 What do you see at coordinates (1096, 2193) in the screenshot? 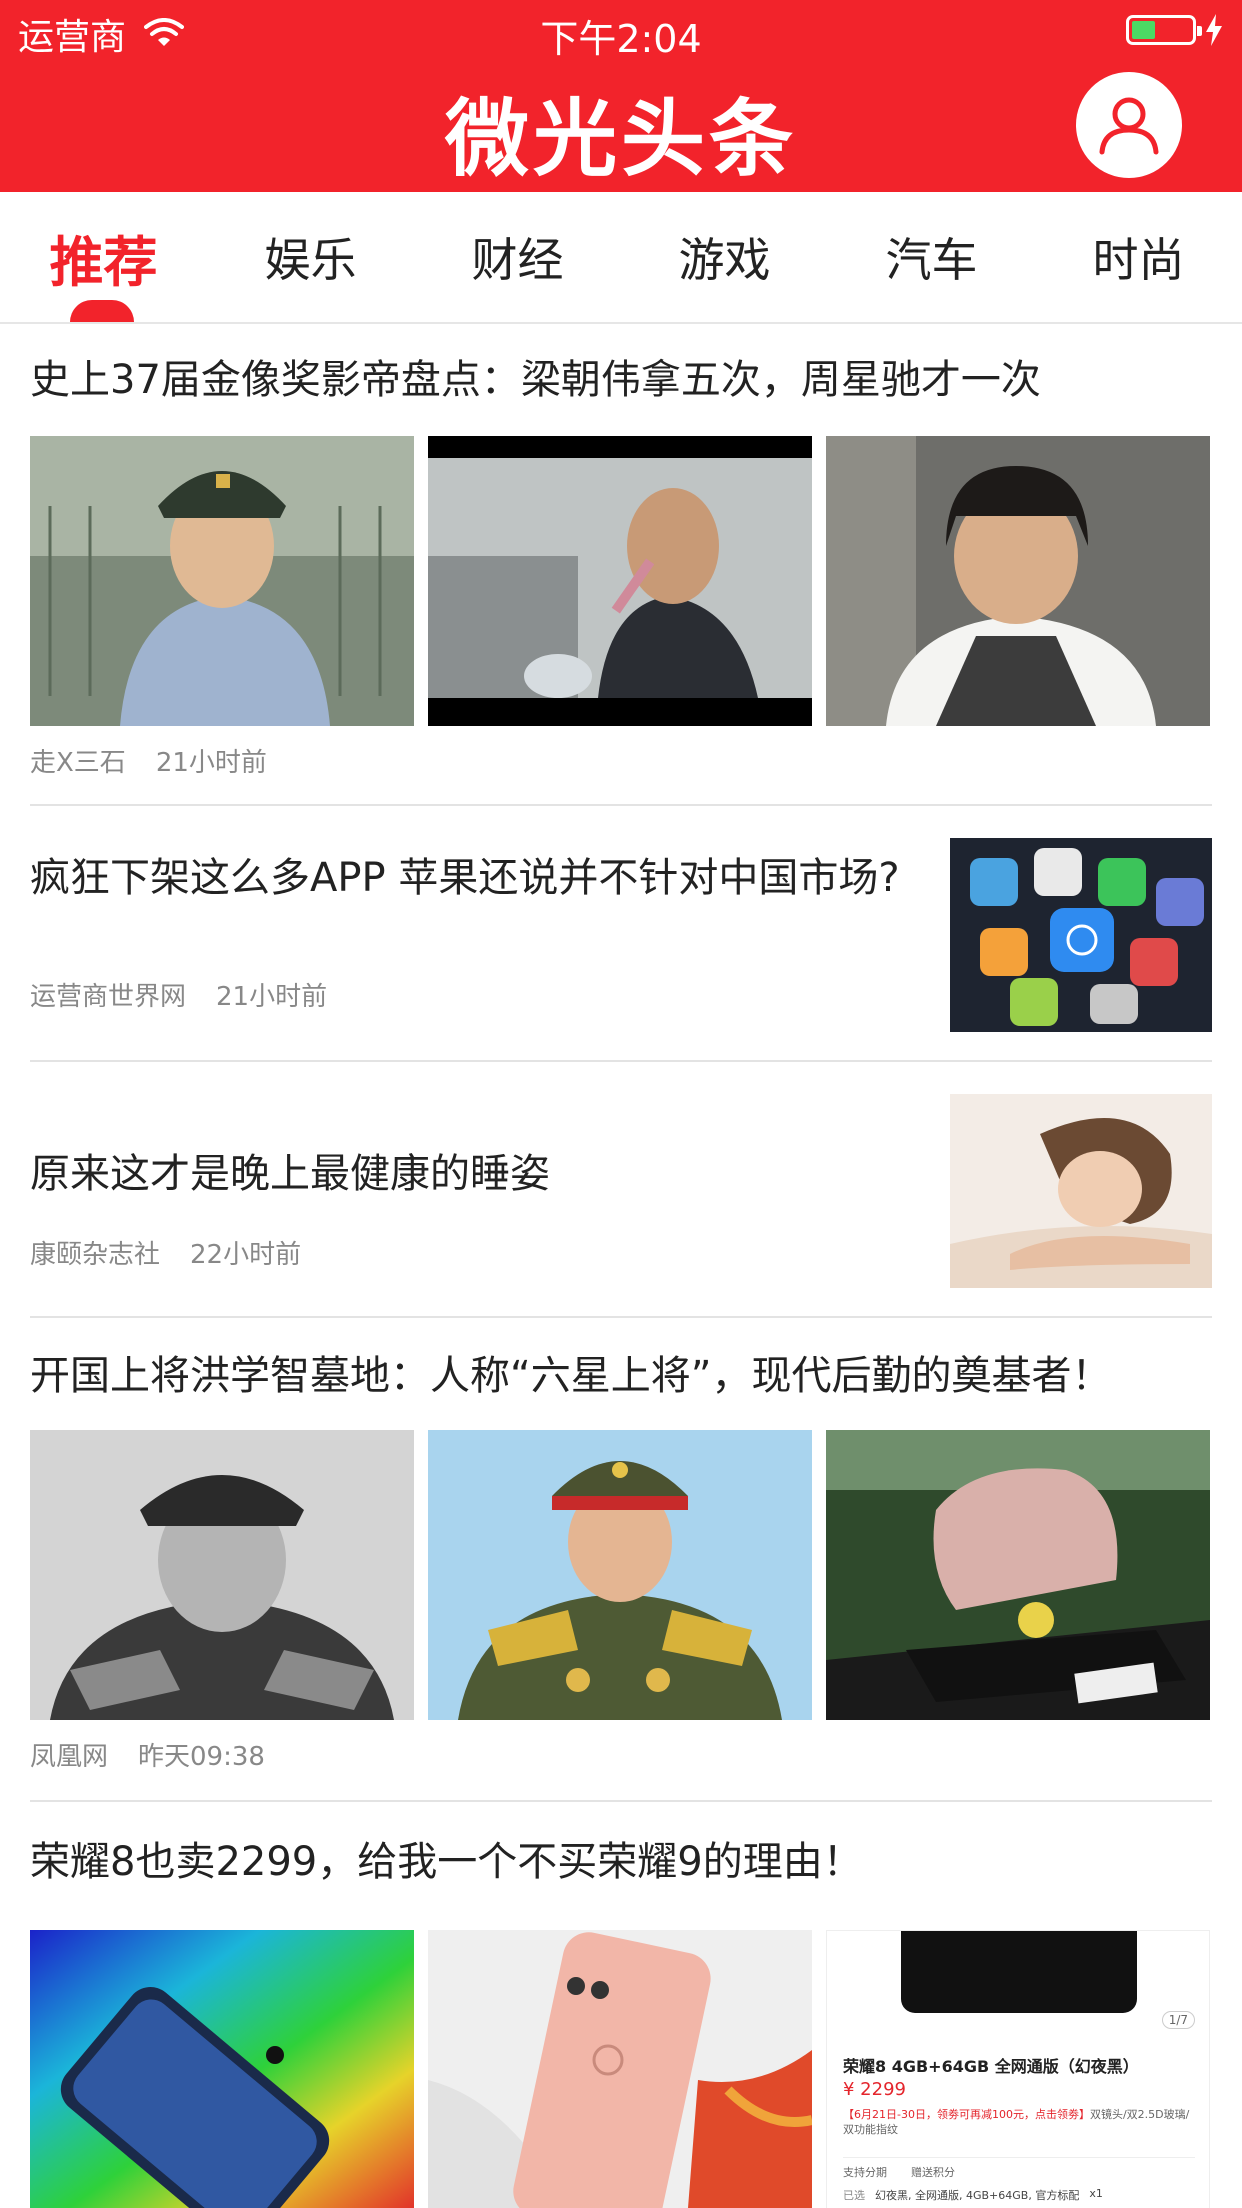
I see `selected-qty: x1` at bounding box center [1096, 2193].